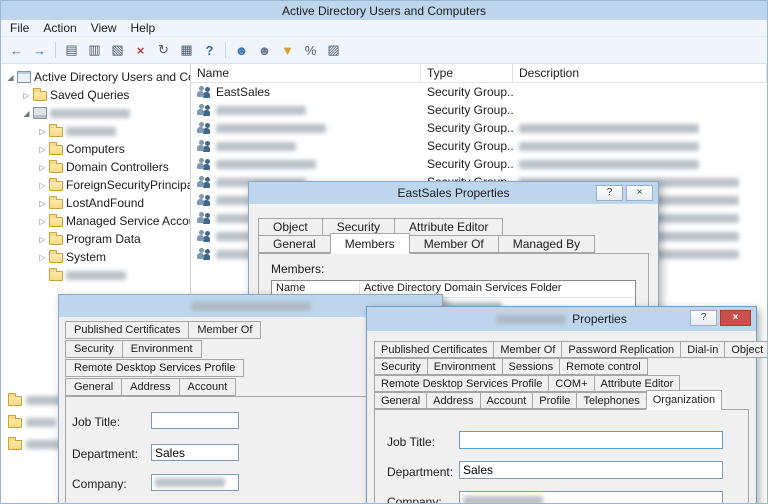 The image size is (768, 504). Describe the element at coordinates (684, 400) in the screenshot. I see `tab-organization: Organization` at that location.